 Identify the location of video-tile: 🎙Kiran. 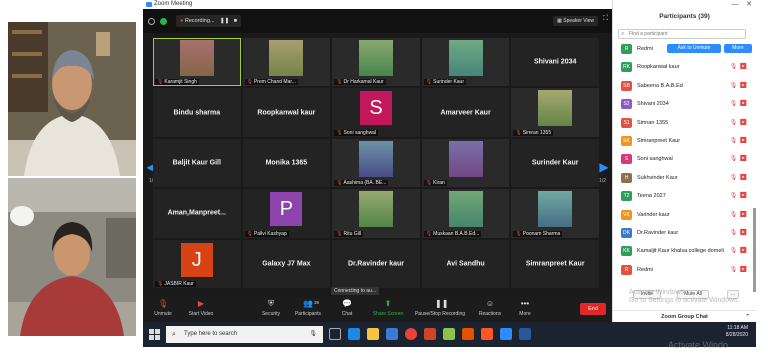
(465, 163).